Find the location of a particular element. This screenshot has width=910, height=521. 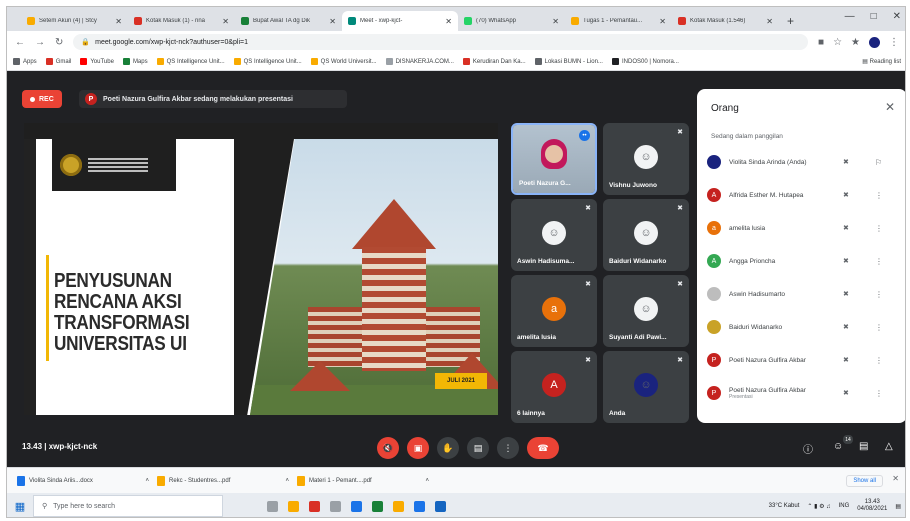

close-downloads-icon: ✕ is located at coordinates (895, 478).